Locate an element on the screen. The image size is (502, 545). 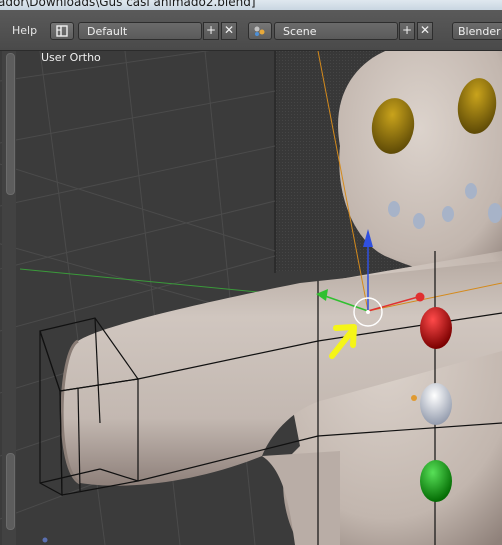
info-header: Help Default + ✕ Scene + ✕ Blender R is located at coordinates (251, 30).